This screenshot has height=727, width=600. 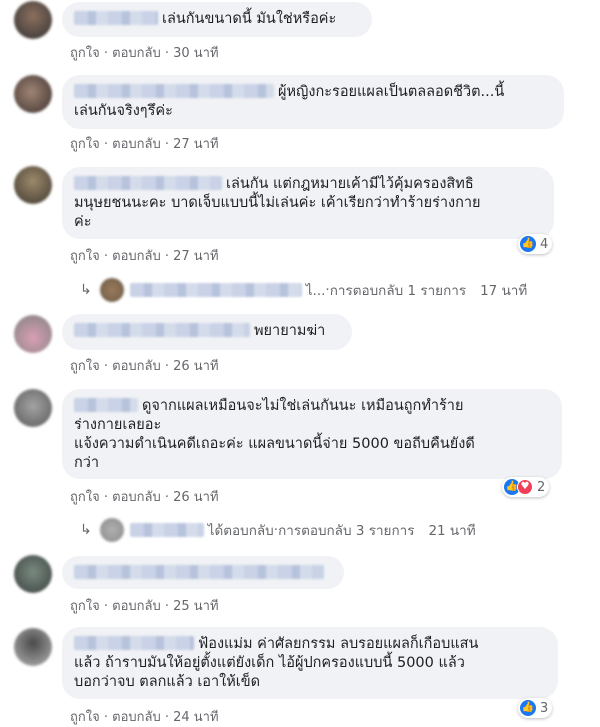 What do you see at coordinates (249, 19) in the screenshot?
I see `comment-text: เล่นกันขนาดนี้ มันใช่หรือค่ะ` at bounding box center [249, 19].